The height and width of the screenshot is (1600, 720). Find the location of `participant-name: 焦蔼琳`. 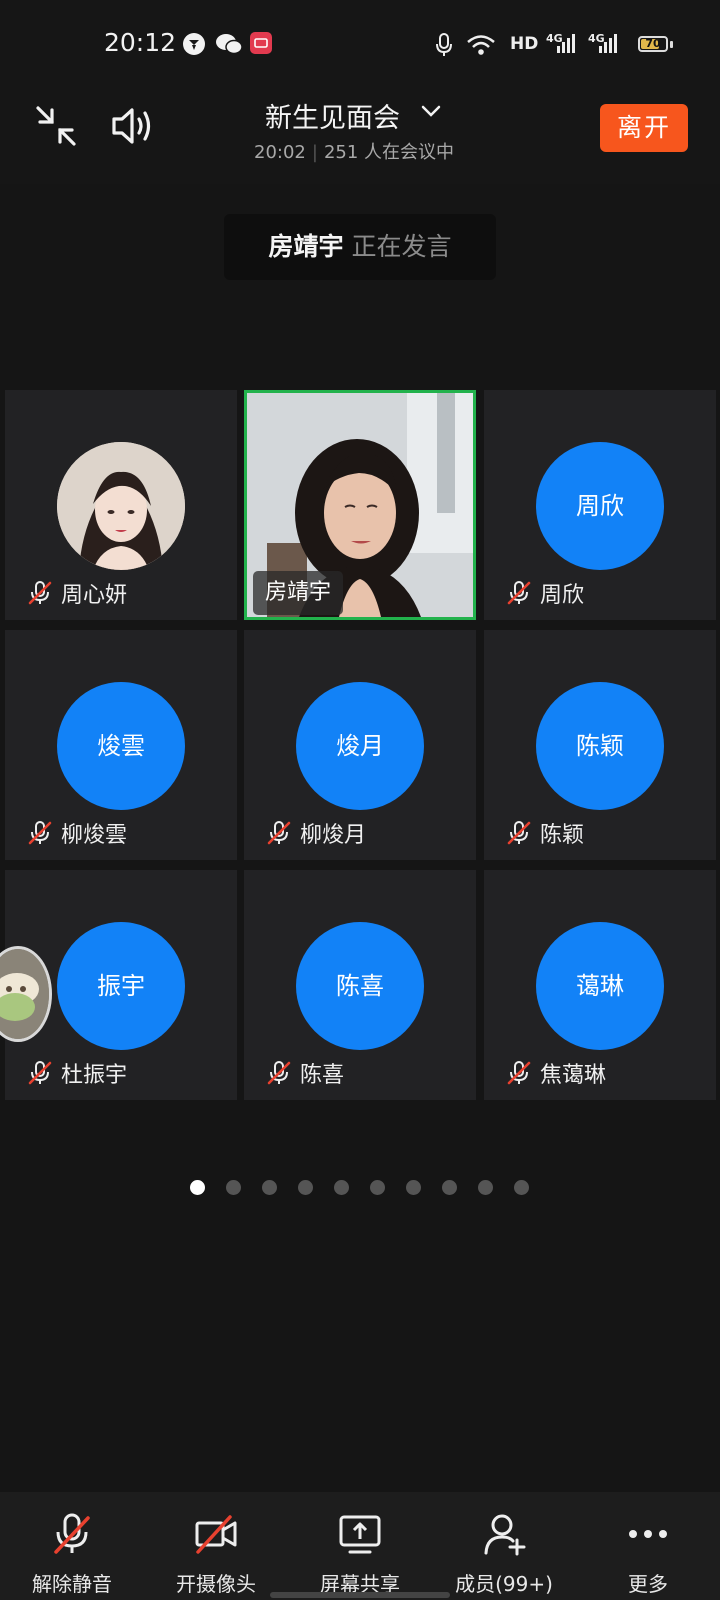

participant-name: 焦蔼琳 is located at coordinates (573, 1075).